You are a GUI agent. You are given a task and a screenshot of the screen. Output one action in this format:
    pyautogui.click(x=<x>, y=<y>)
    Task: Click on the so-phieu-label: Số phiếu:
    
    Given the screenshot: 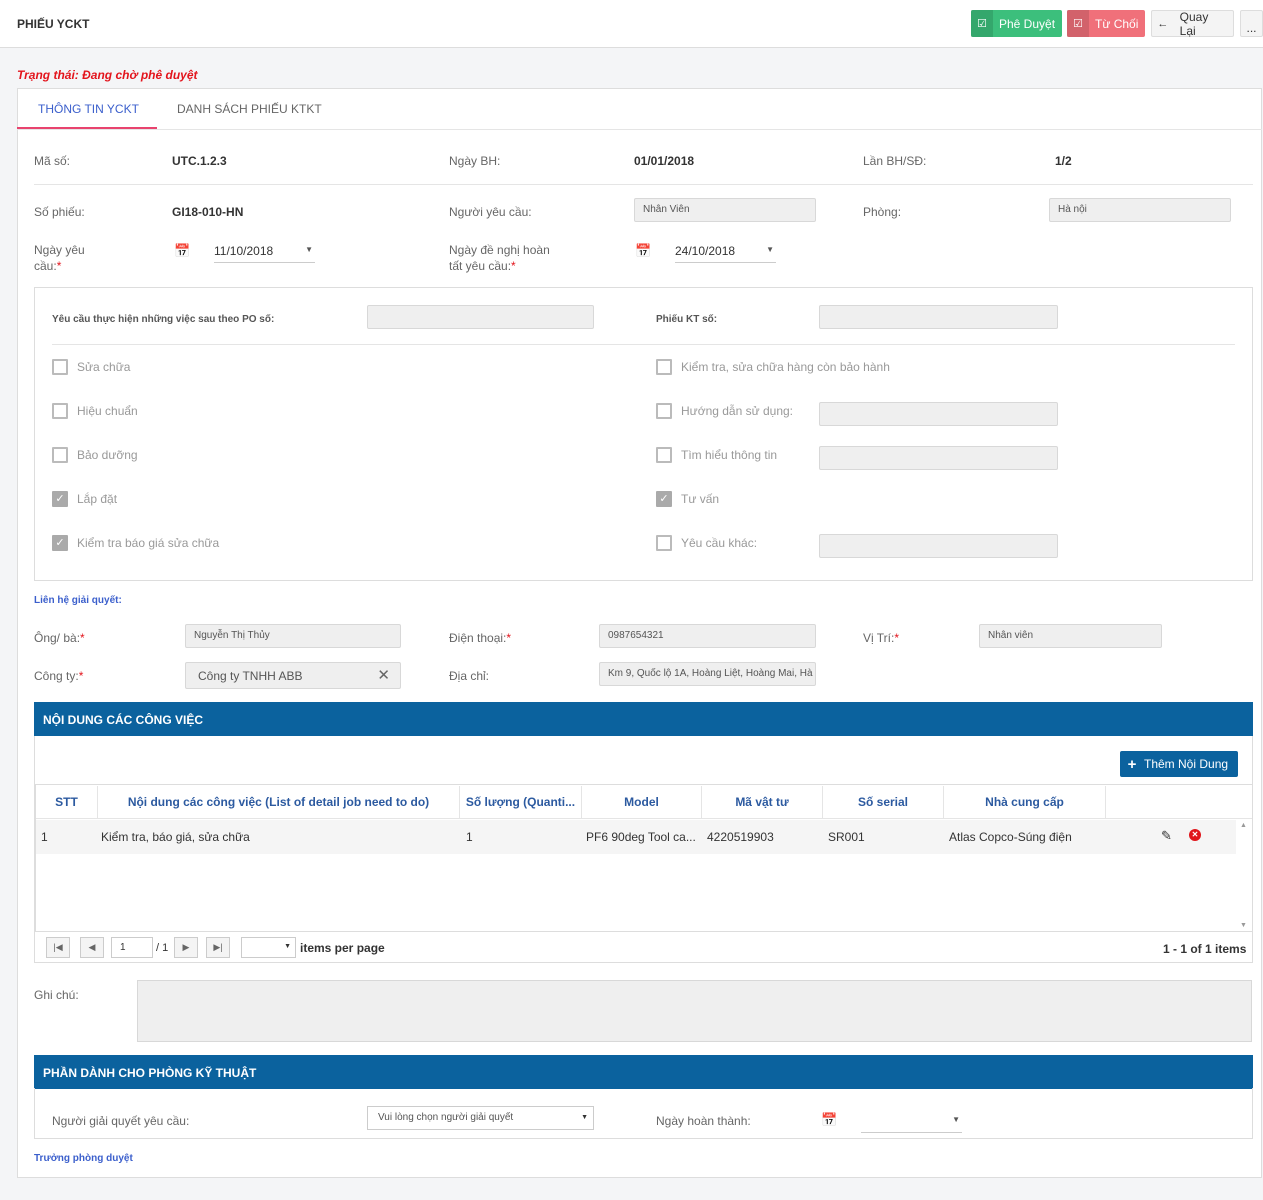 What is the action you would take?
    pyautogui.click(x=59, y=212)
    